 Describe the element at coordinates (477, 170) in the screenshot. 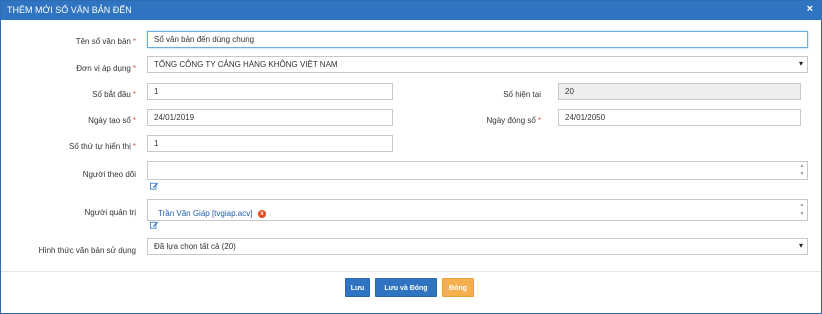

I see `nguoi-theo-doi-input: ▲ ▼` at that location.